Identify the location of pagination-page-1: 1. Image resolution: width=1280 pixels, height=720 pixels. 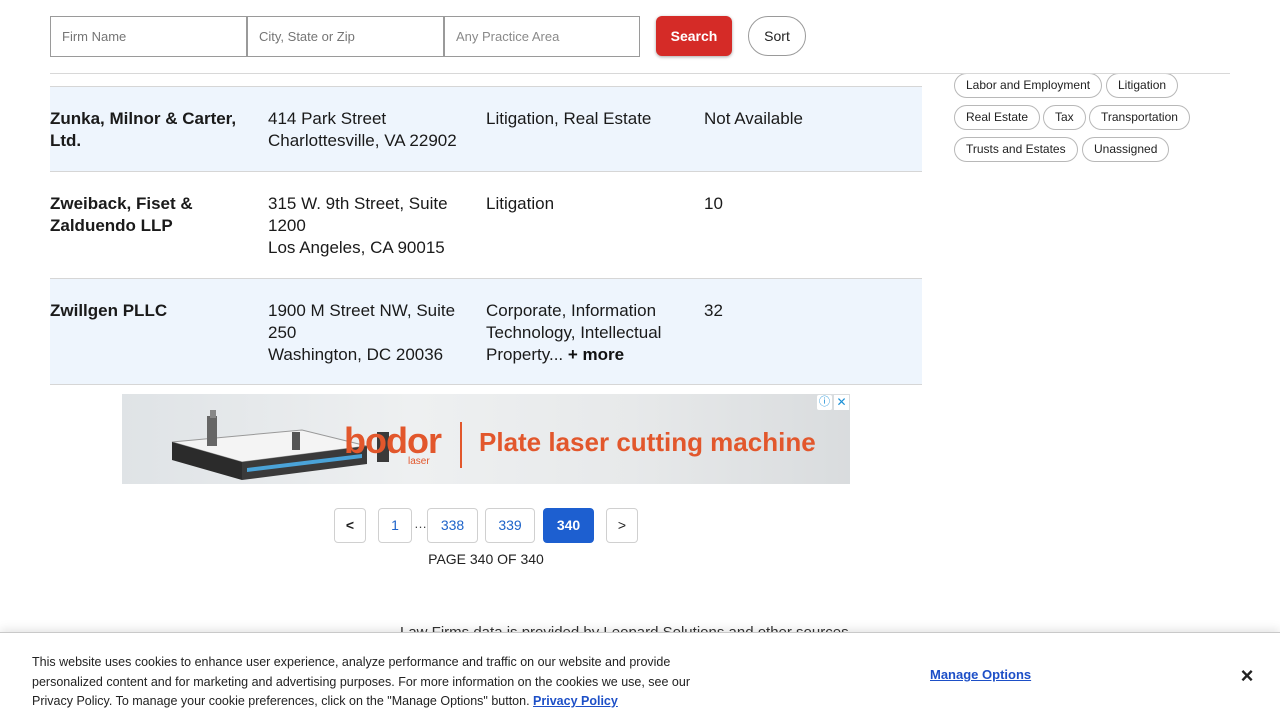
(395, 525).